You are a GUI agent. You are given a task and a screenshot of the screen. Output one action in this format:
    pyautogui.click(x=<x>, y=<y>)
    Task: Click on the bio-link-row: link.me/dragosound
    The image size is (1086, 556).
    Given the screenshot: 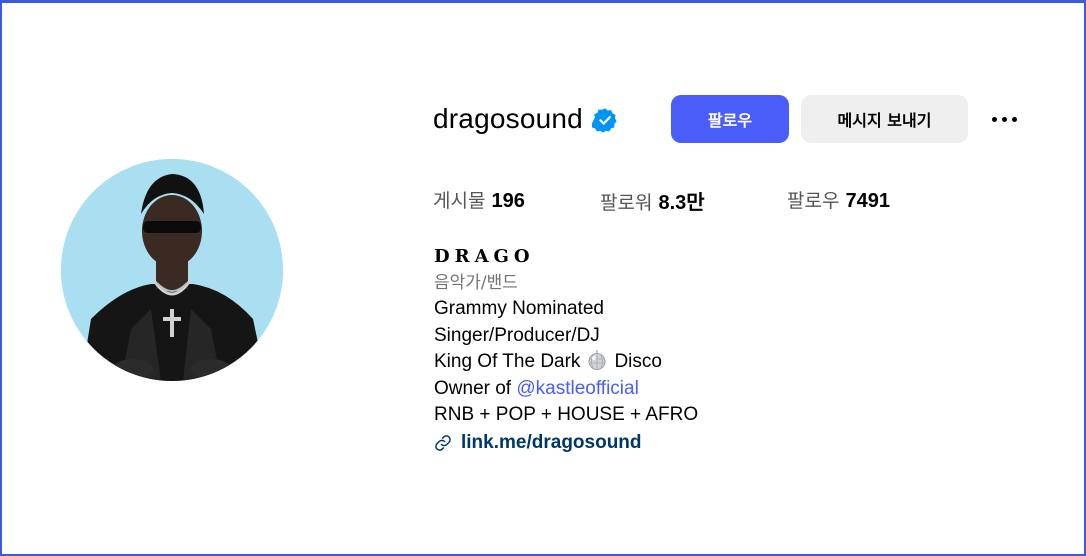 What is the action you would take?
    pyautogui.click(x=714, y=443)
    